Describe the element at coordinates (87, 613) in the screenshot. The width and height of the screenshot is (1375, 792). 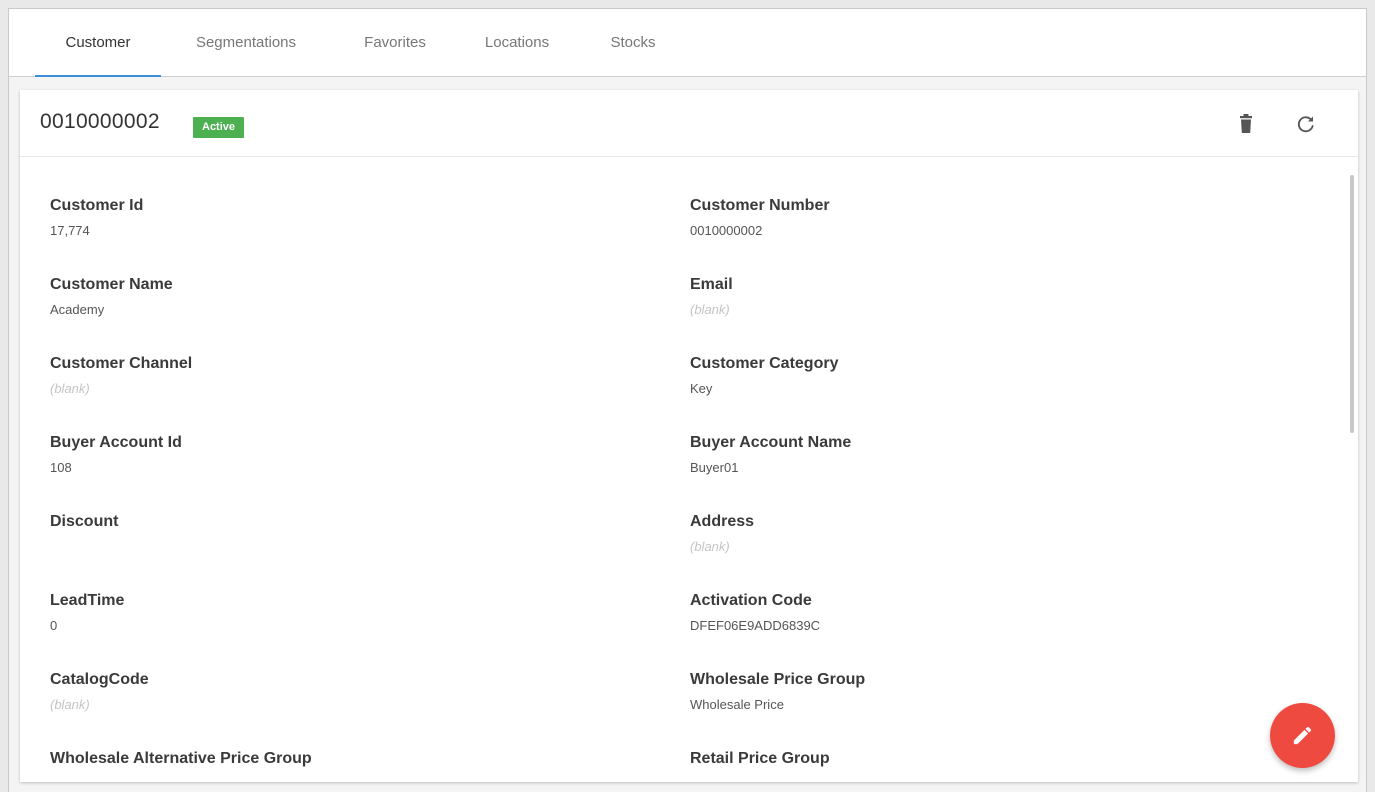
I see `field-leadtime: LeadTime 0` at that location.